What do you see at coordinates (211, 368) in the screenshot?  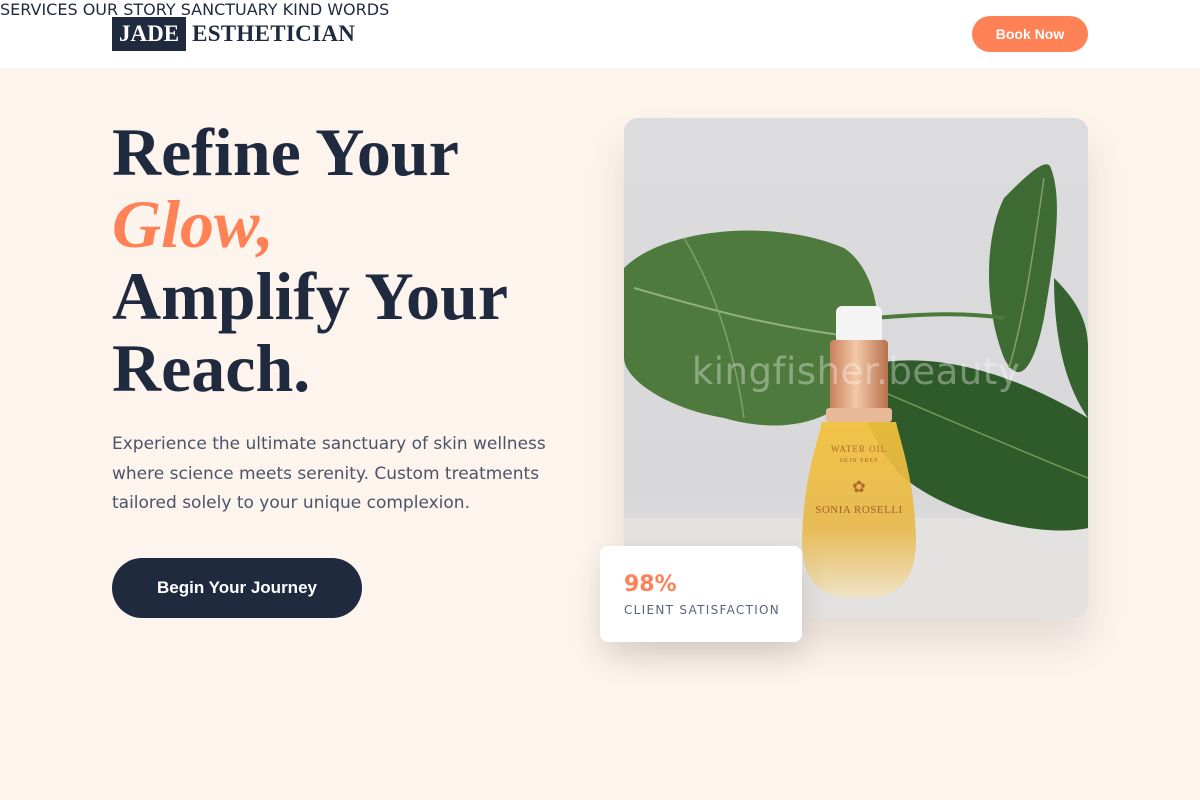 I see `hero-title-line-4: Reach.` at bounding box center [211, 368].